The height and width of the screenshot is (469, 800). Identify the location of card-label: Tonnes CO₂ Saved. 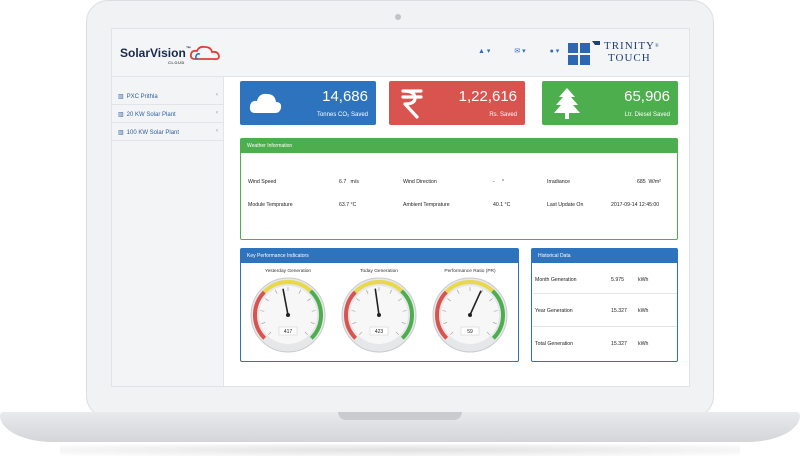
(342, 115).